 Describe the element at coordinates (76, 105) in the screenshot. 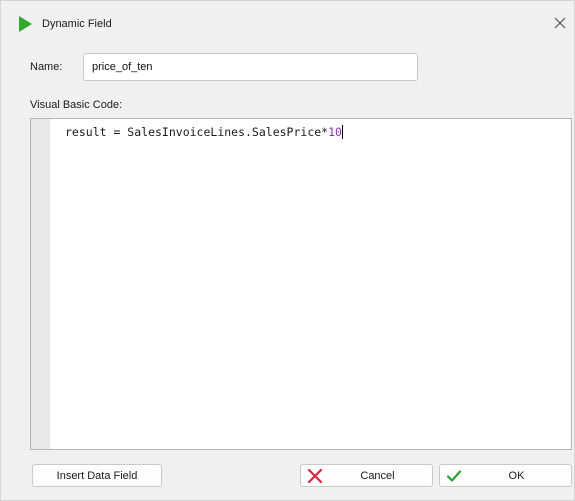

I see `code-label: Visual Basic Code:` at that location.